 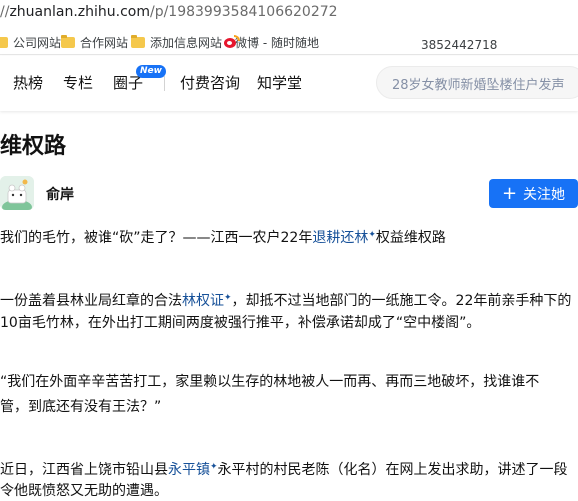 I want to click on keyword-link: 林权证, so click(x=203, y=301).